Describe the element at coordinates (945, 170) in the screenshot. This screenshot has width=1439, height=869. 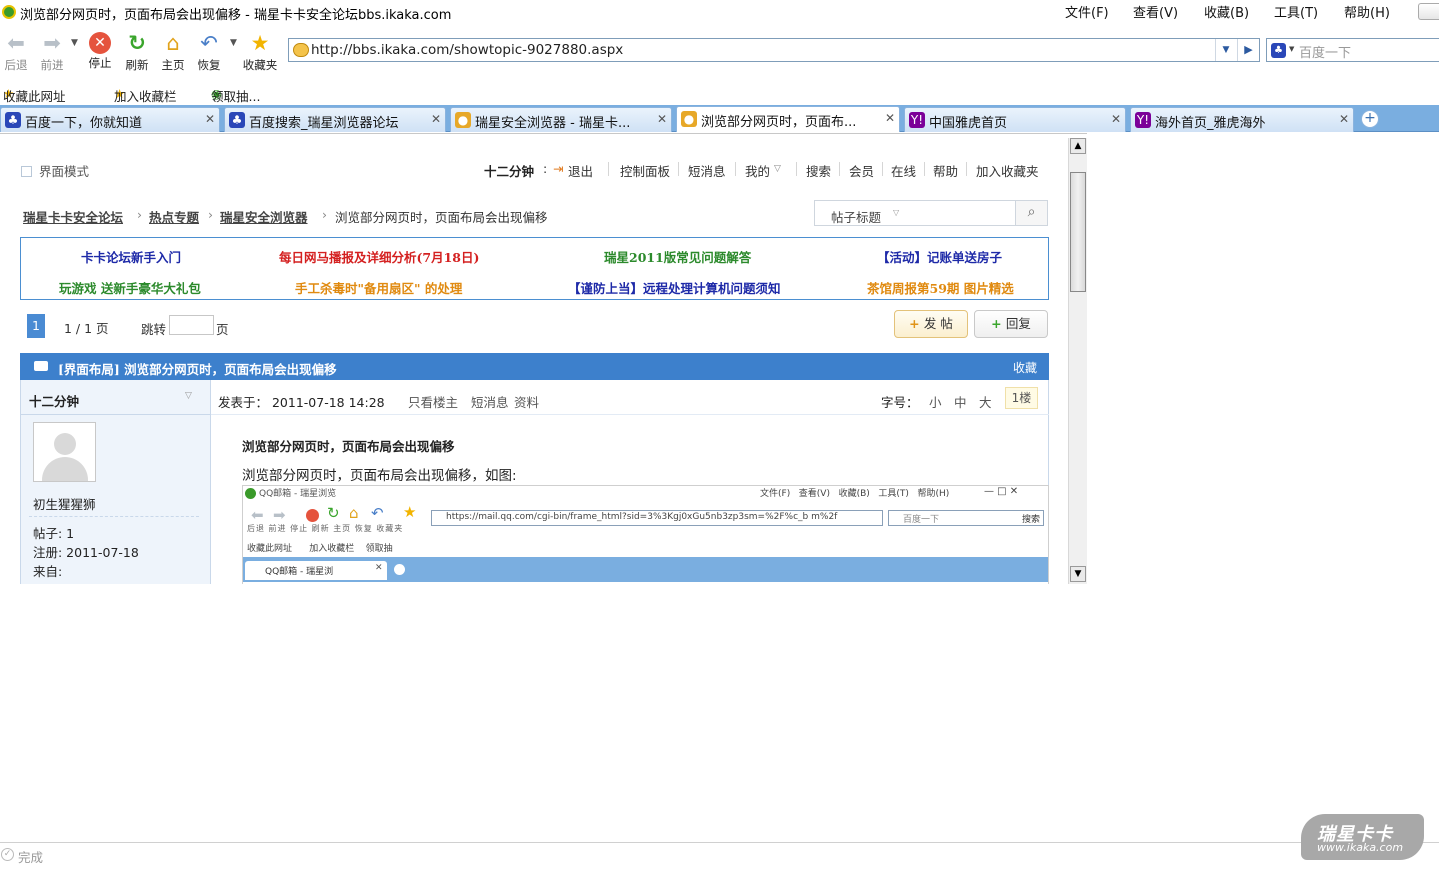
I see `nav-help: 帮助` at that location.